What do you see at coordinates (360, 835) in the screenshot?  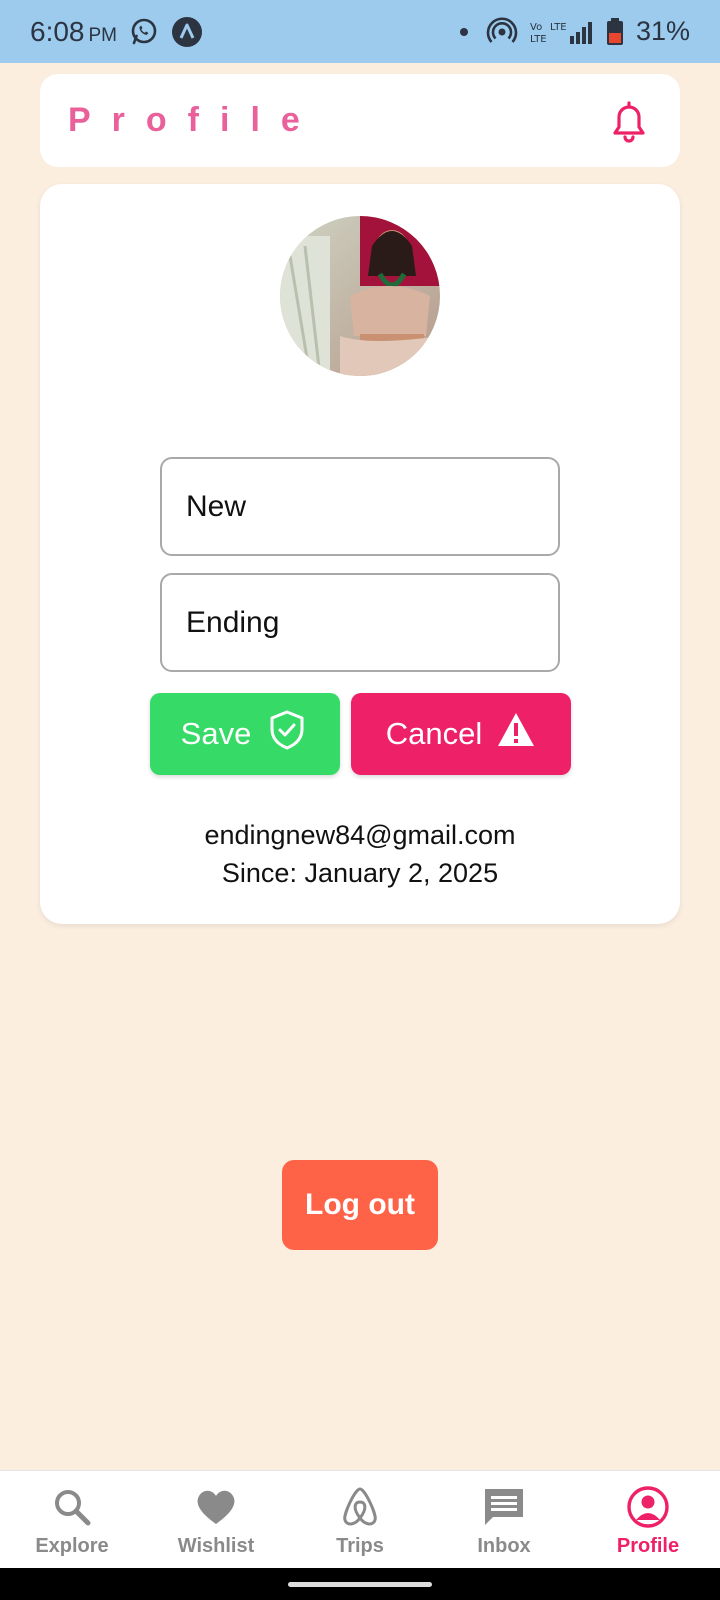 I see `email-text: endingnew84@gmail.com` at bounding box center [360, 835].